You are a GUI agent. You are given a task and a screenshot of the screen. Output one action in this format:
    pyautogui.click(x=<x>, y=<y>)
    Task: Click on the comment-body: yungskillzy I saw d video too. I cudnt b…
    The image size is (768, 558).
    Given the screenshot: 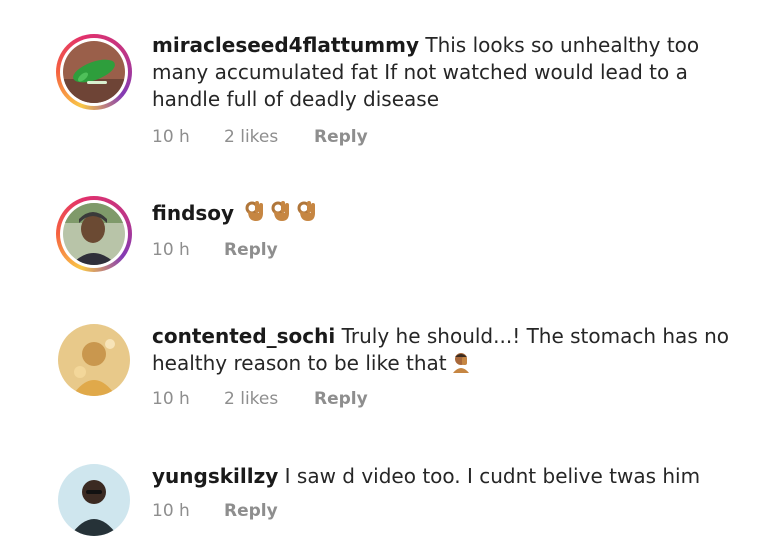 What is the action you would take?
    pyautogui.click(x=447, y=476)
    